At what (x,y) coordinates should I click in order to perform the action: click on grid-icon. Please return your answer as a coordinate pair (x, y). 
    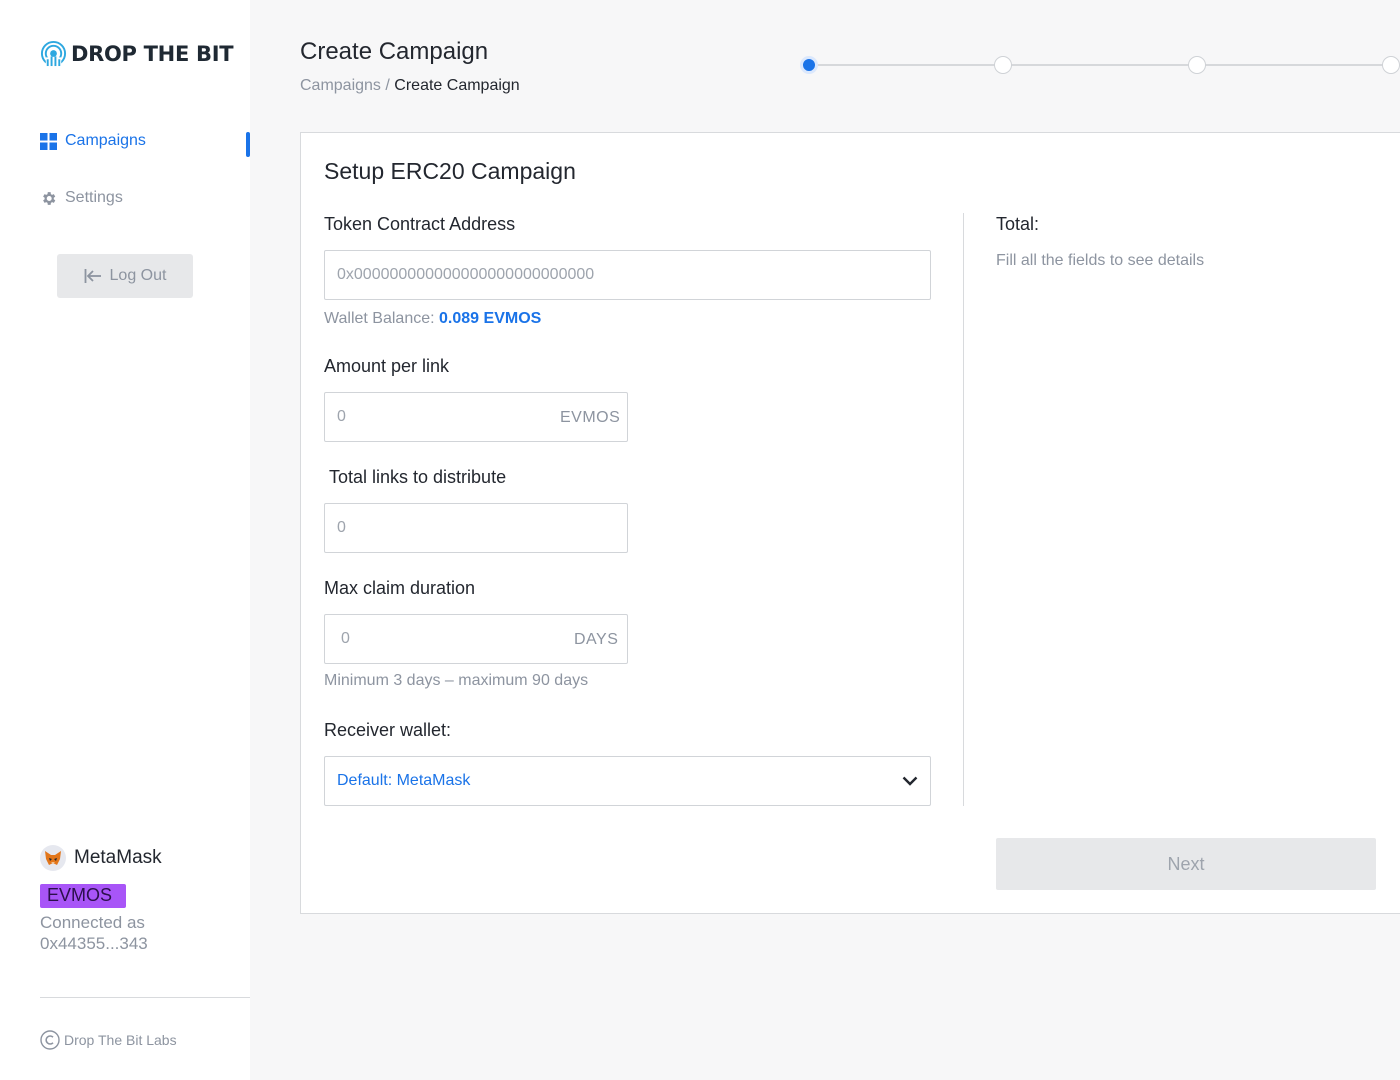
    Looking at the image, I should click on (48, 141).